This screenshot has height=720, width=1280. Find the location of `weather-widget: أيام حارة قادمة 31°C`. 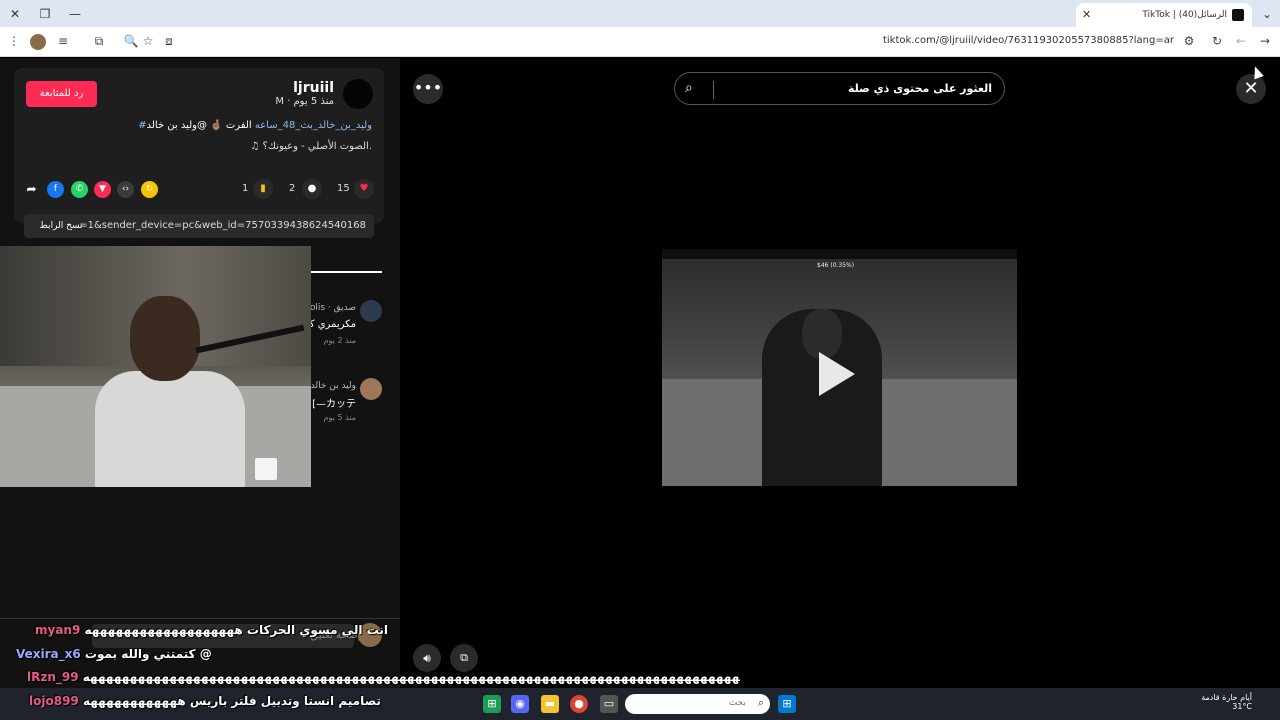

weather-widget: أيام حارة قادمة 31°C is located at coordinates (1226, 702).